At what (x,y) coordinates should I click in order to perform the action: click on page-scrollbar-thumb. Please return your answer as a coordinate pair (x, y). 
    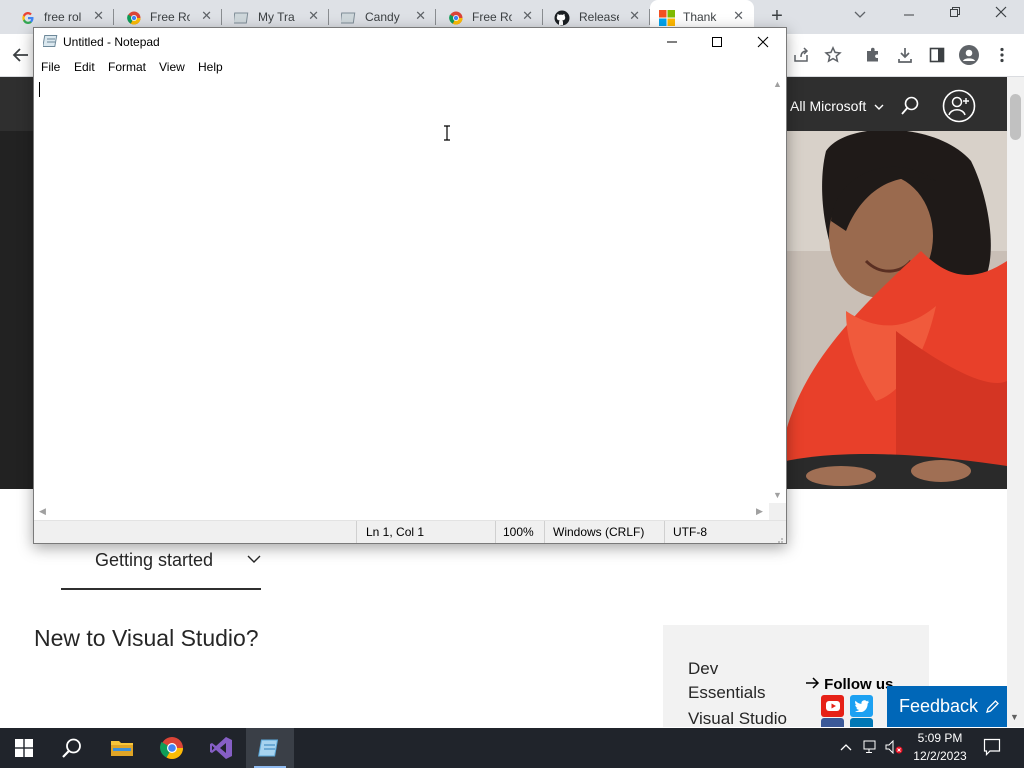
    Looking at the image, I should click on (1015, 117).